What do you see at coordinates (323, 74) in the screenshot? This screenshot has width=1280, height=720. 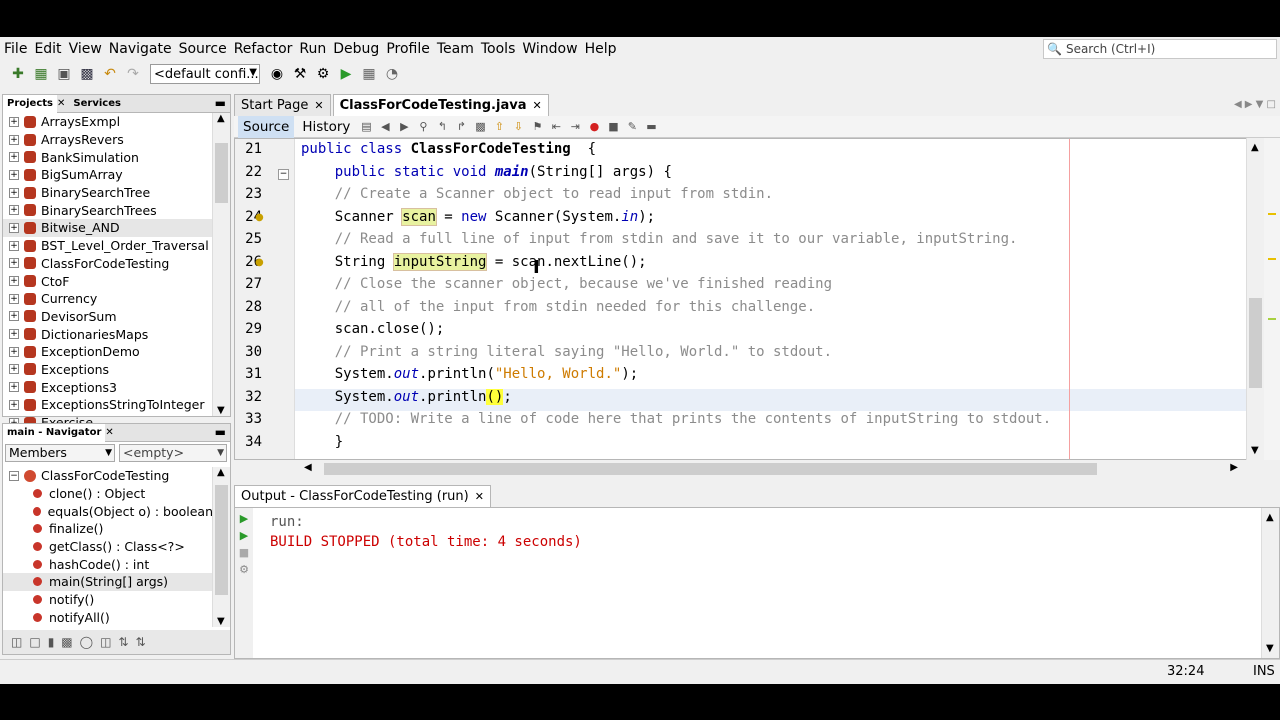 I see `build-icon: ⚙` at bounding box center [323, 74].